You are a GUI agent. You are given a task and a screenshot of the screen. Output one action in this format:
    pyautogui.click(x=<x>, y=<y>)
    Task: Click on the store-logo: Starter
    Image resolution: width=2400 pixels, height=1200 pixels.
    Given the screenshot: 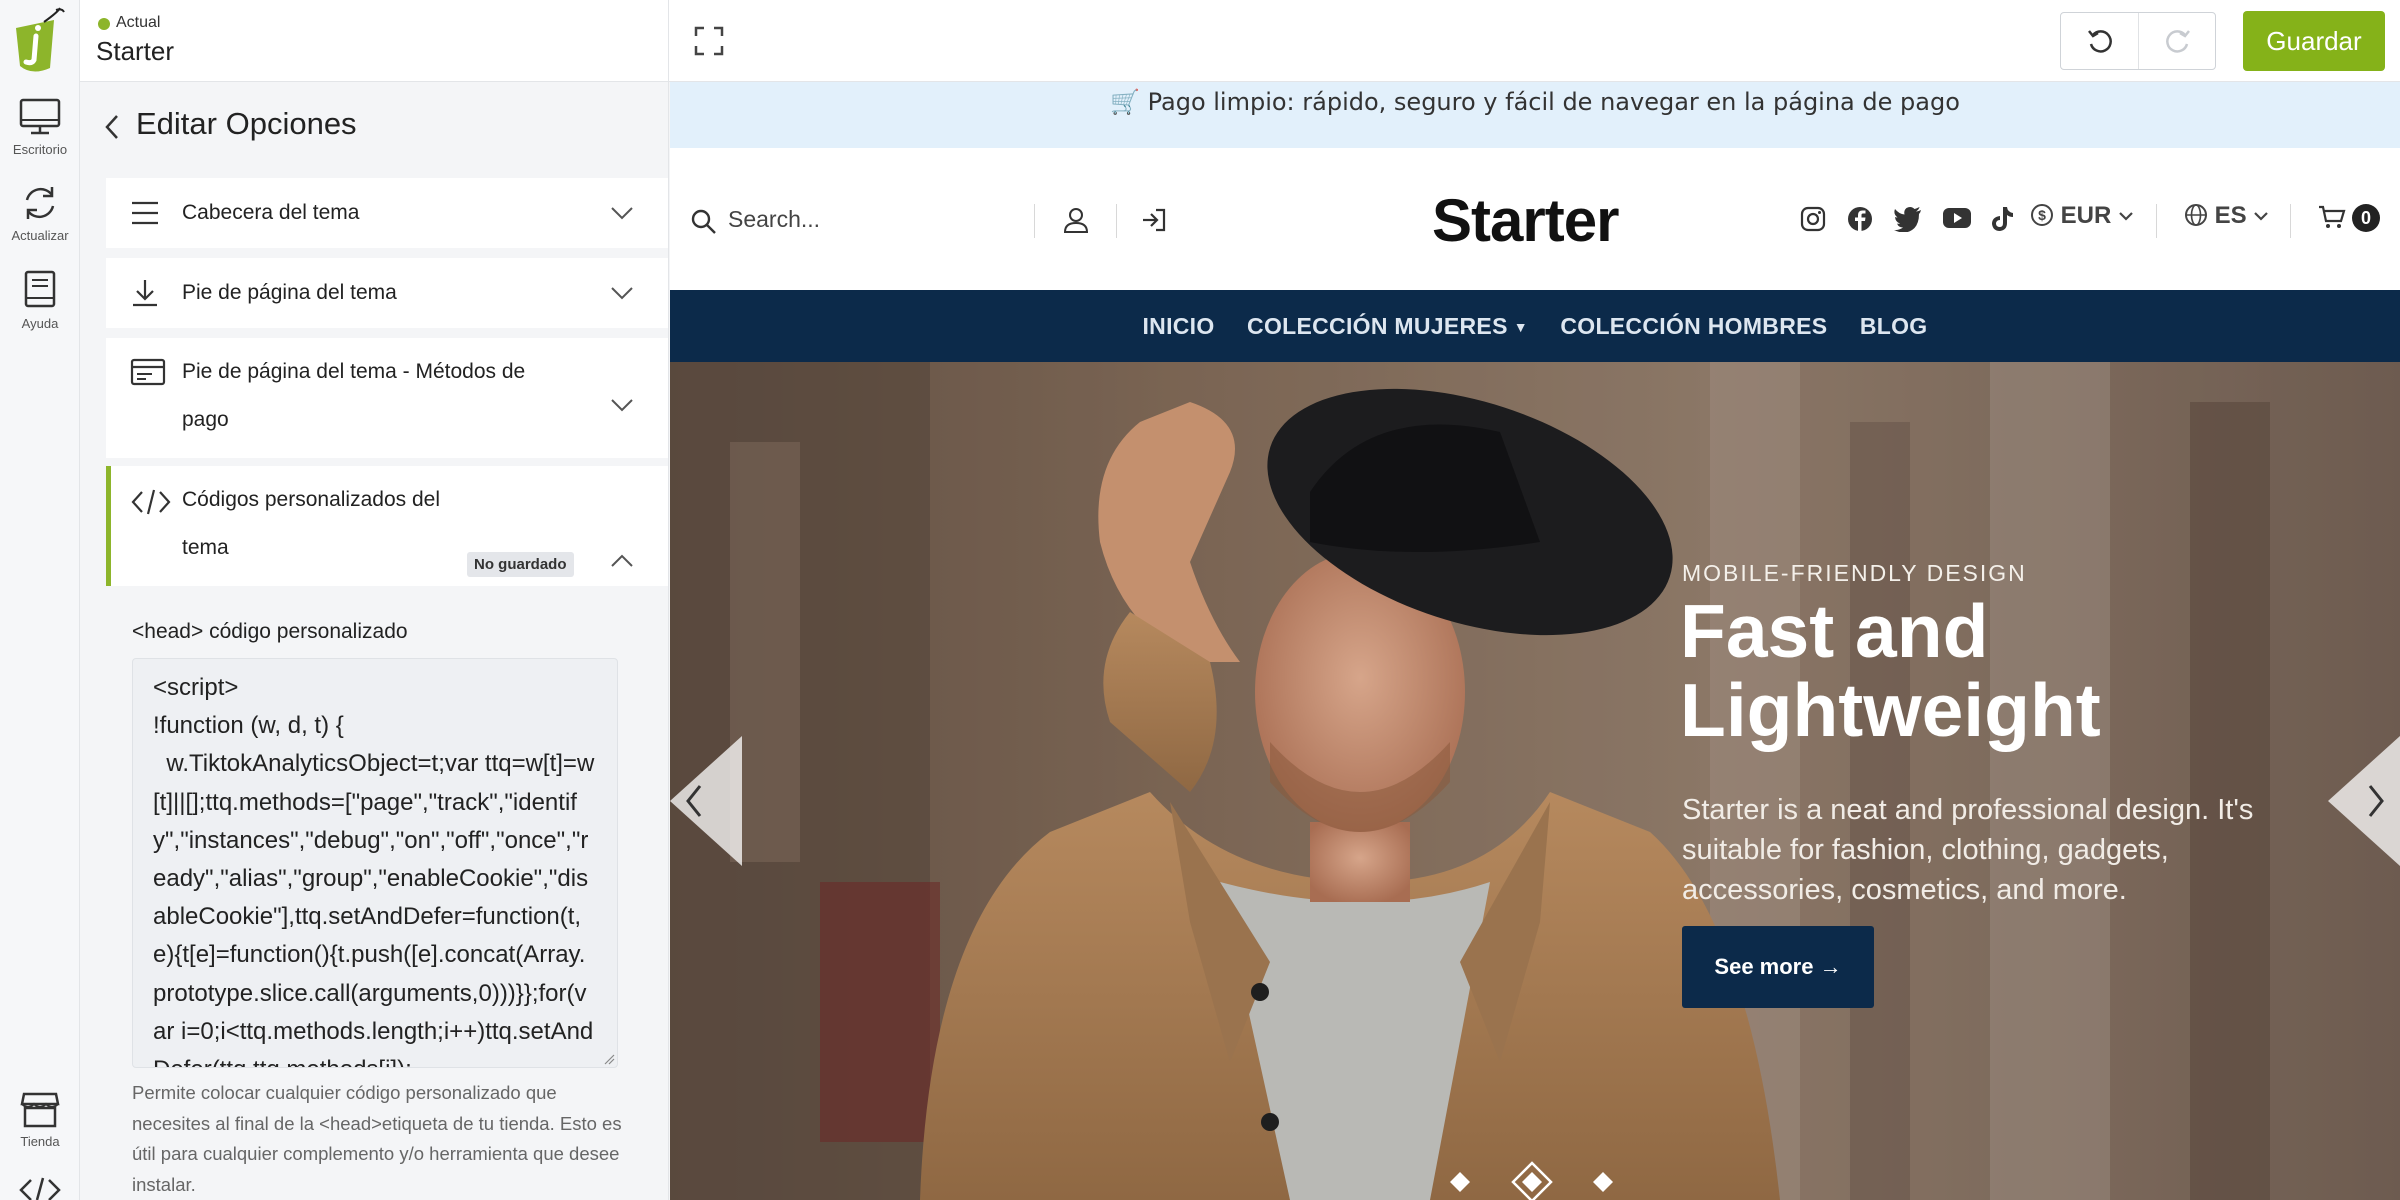 What is the action you would take?
    pyautogui.click(x=1525, y=220)
    